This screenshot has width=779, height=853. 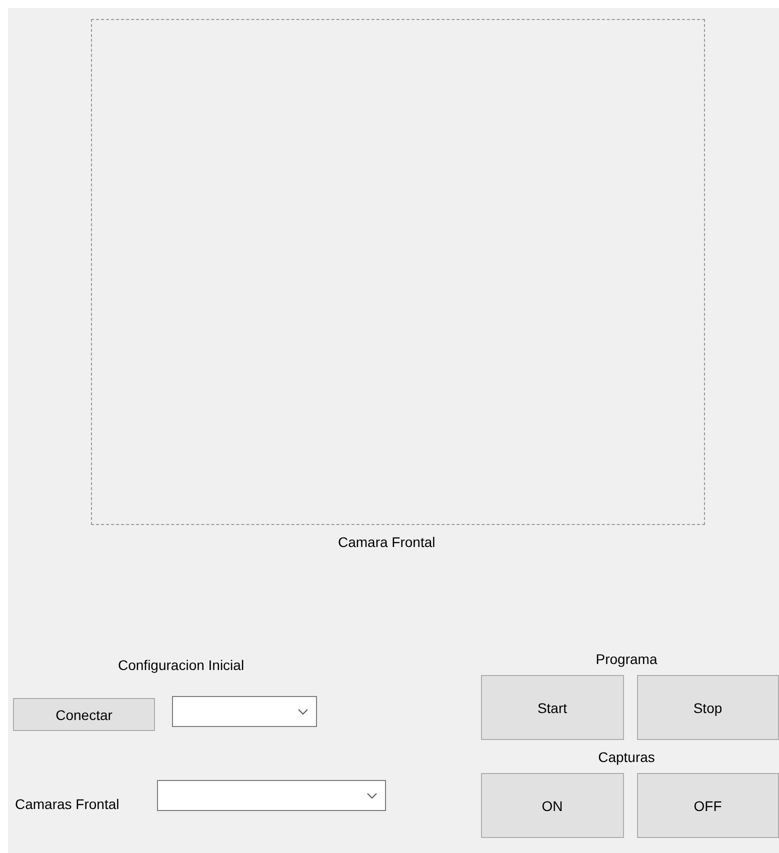 I want to click on section-title: Programa, so click(x=626, y=659).